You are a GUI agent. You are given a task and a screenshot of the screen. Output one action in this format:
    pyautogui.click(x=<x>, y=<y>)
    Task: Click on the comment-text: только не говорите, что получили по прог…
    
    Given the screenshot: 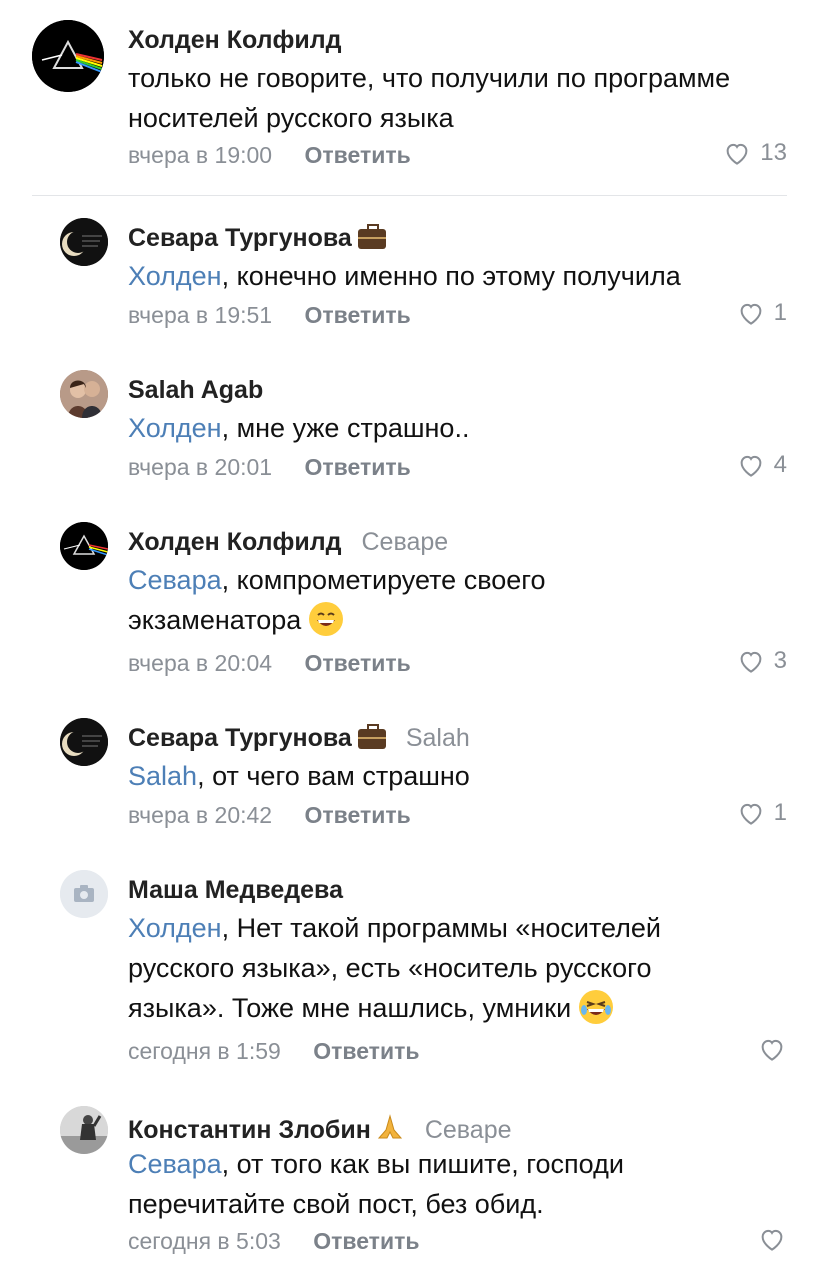 What is the action you would take?
    pyautogui.click(x=429, y=98)
    